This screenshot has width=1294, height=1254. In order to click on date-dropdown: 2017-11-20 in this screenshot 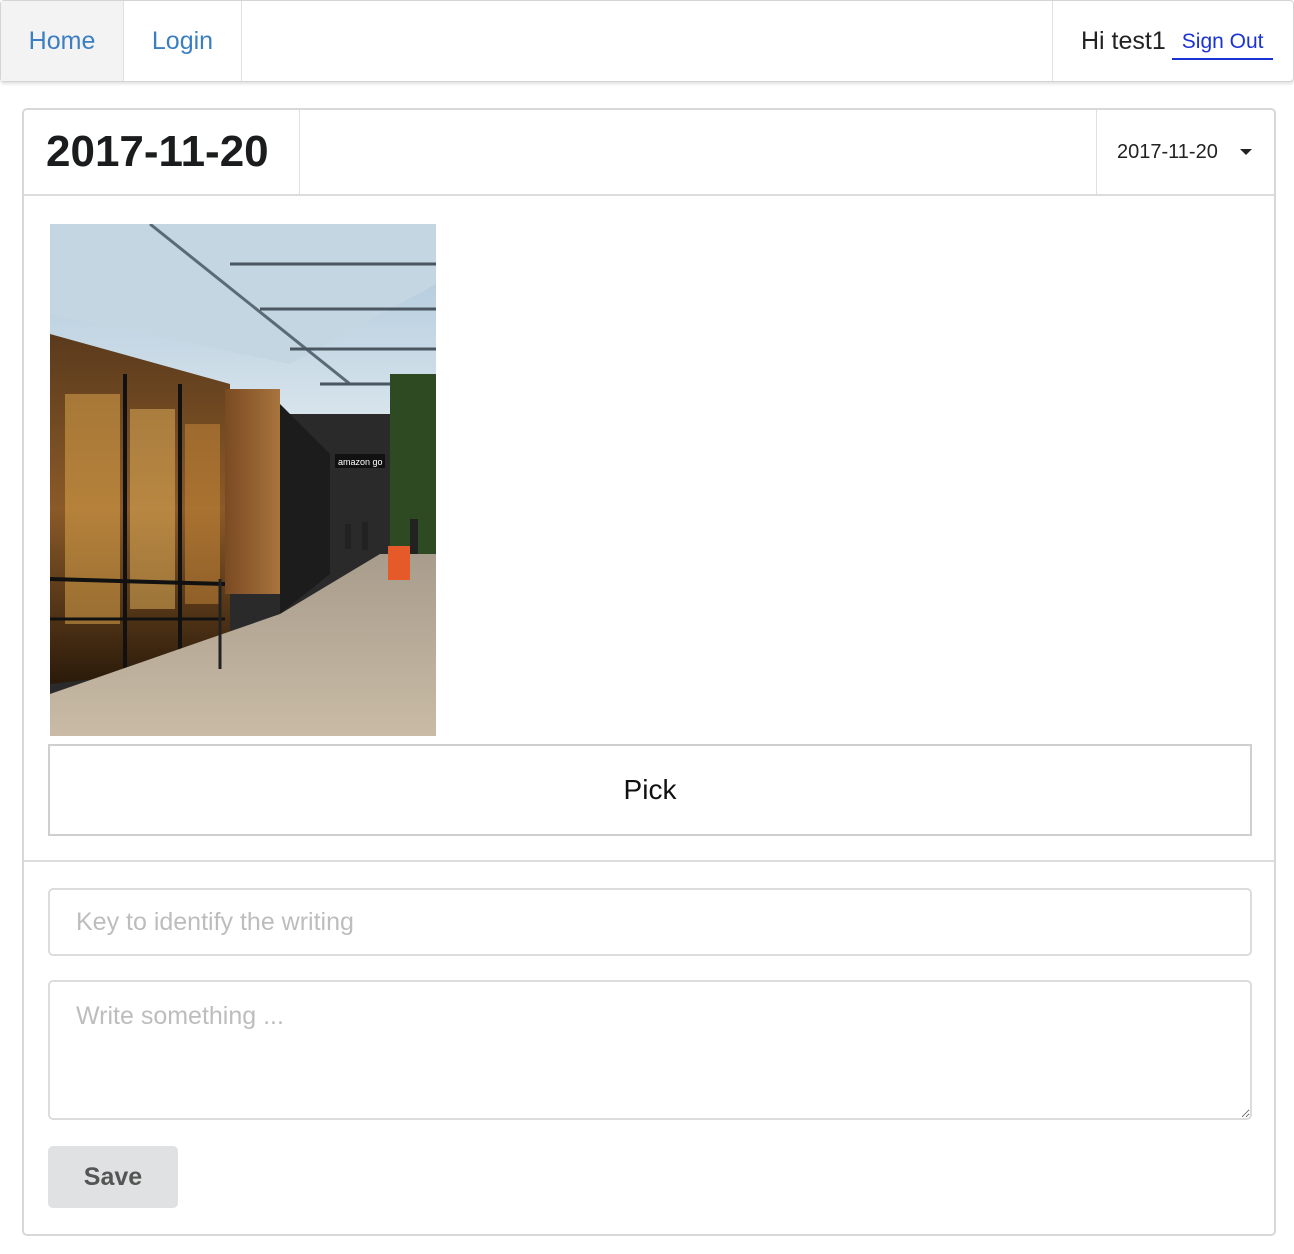, I will do `click(1185, 152)`.